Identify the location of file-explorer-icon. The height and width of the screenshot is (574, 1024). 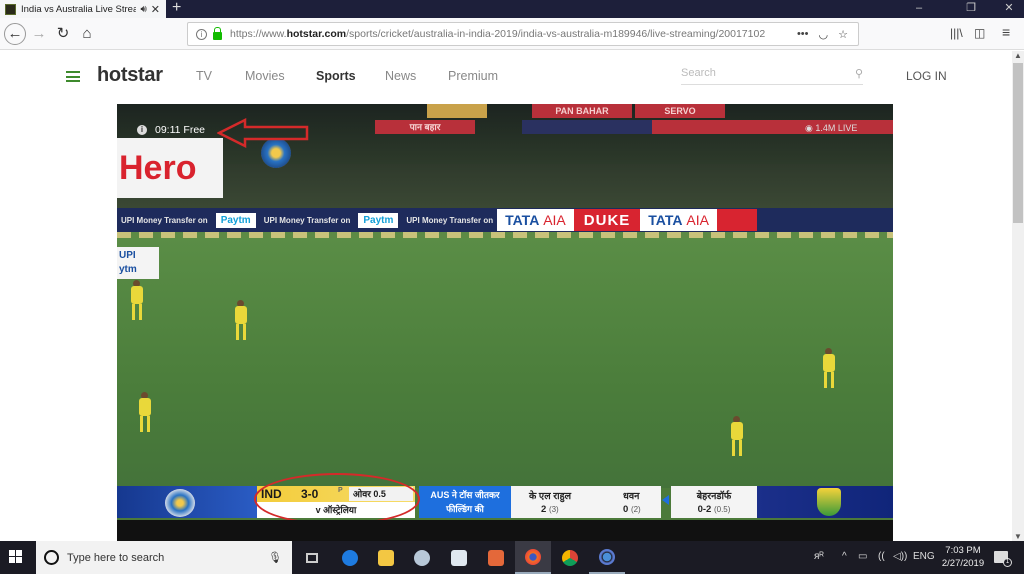
(386, 557).